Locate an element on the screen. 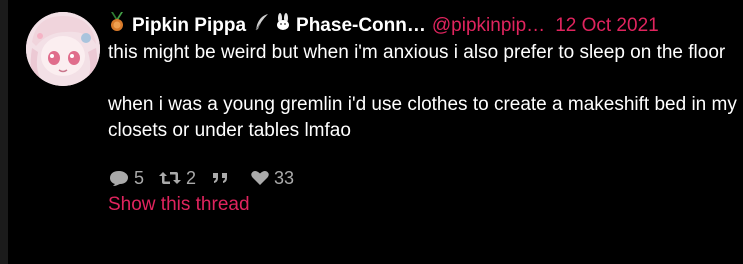 The image size is (743, 264). bunny-icon is located at coordinates (283, 26).